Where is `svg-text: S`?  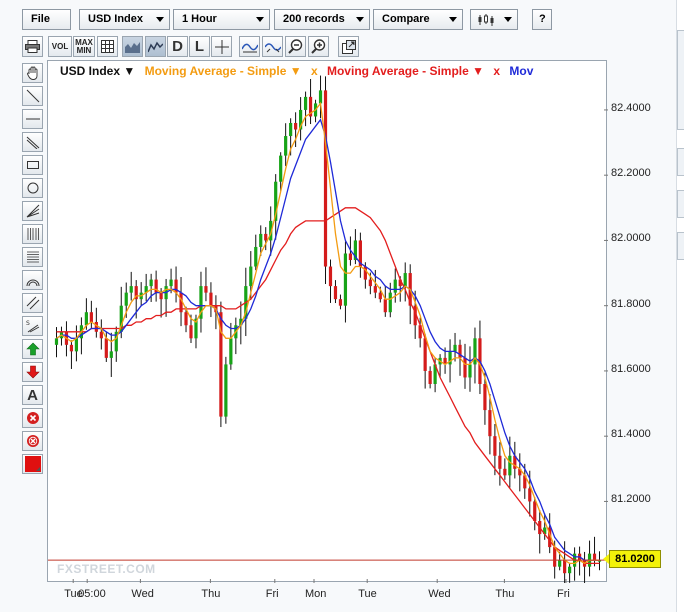
svg-text: S is located at coordinates (28, 323).